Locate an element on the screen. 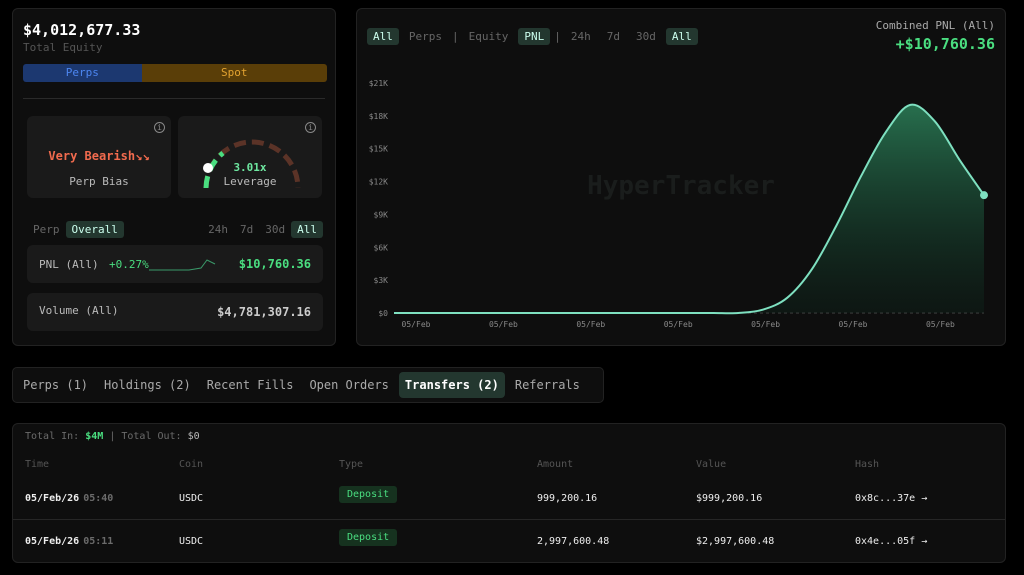 The width and height of the screenshot is (1024, 575). cell-time: 05:11 is located at coordinates (98, 541).